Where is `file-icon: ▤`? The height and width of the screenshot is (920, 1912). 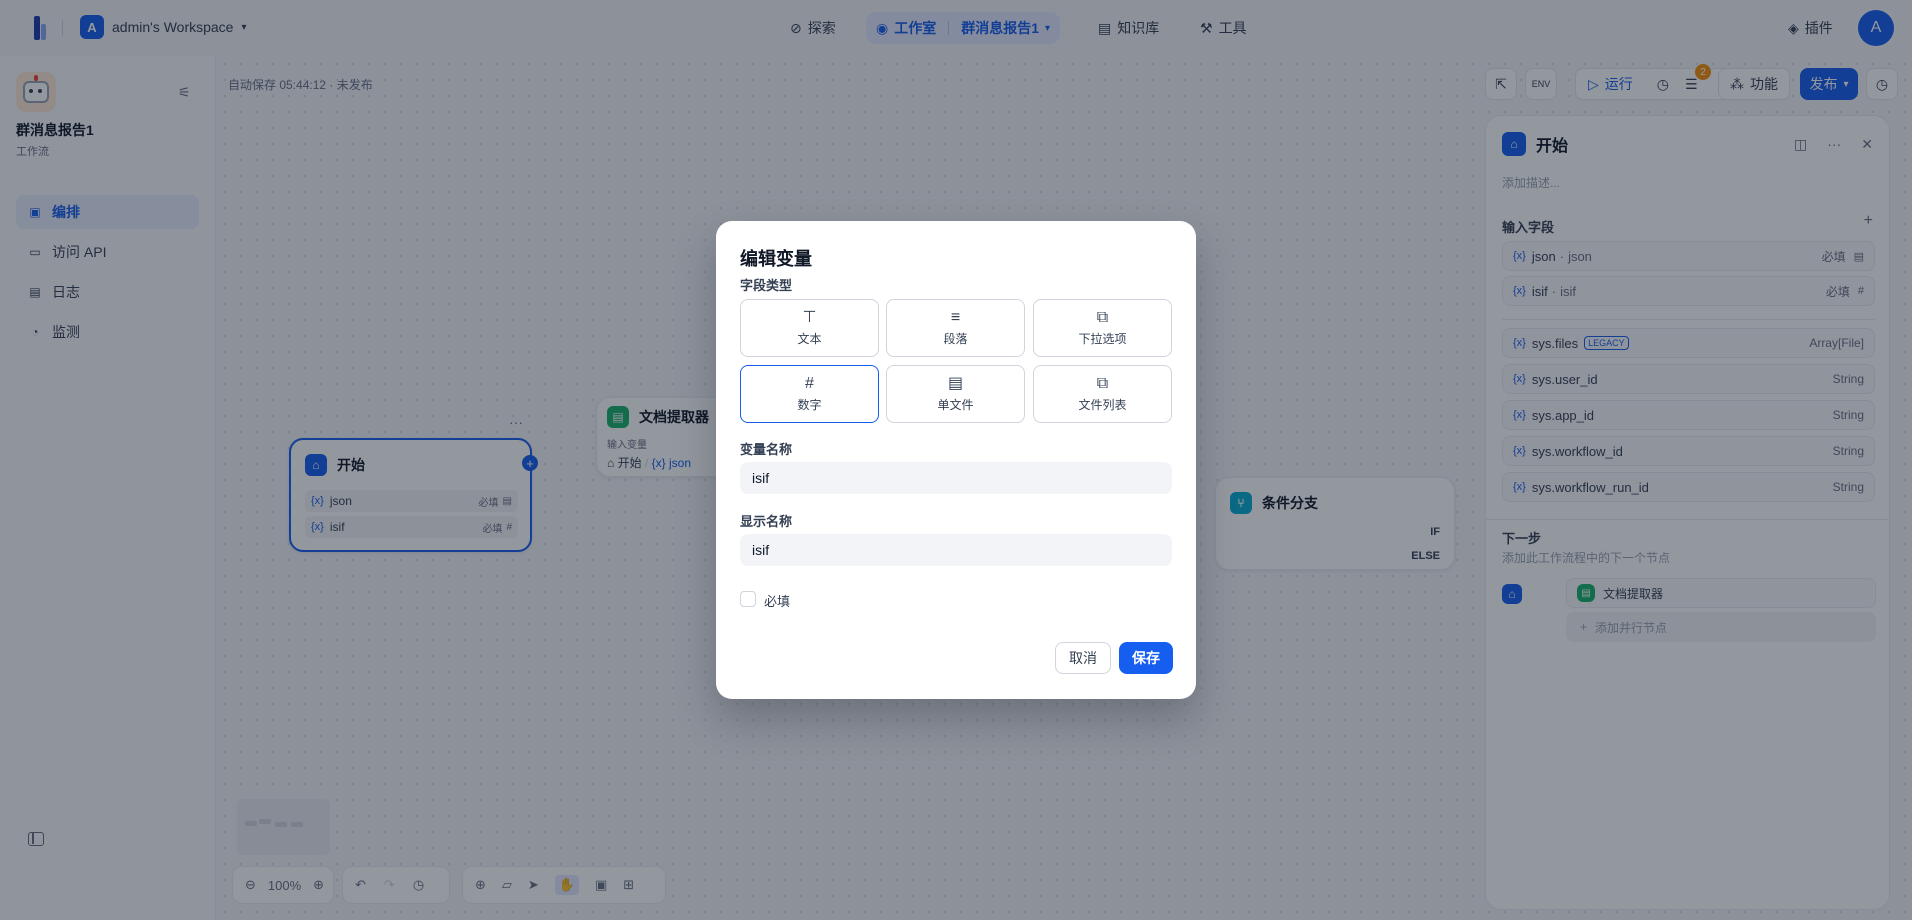 file-icon: ▤ is located at coordinates (955, 383).